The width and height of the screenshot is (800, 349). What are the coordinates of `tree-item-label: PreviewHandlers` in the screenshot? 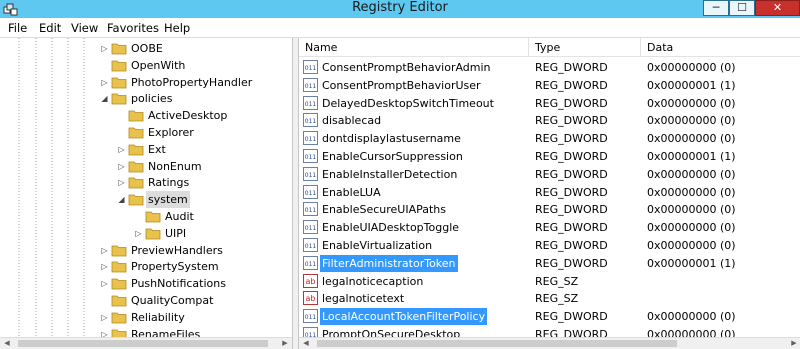 It's located at (177, 250).